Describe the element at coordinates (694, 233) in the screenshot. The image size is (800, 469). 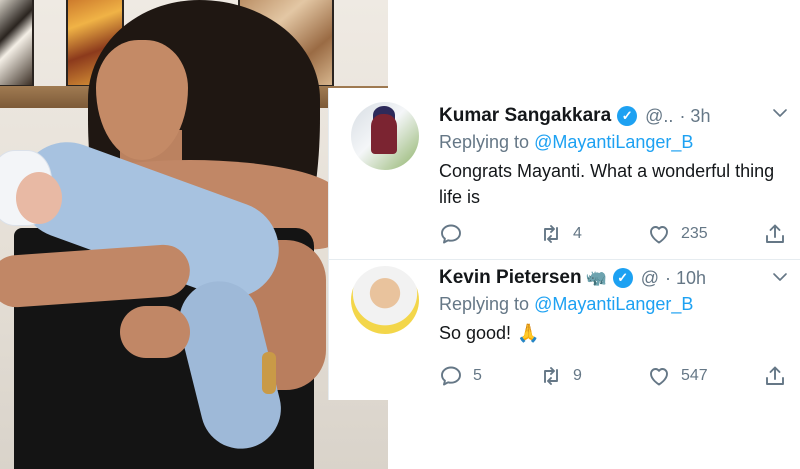
I see `like-count: 235` at that location.